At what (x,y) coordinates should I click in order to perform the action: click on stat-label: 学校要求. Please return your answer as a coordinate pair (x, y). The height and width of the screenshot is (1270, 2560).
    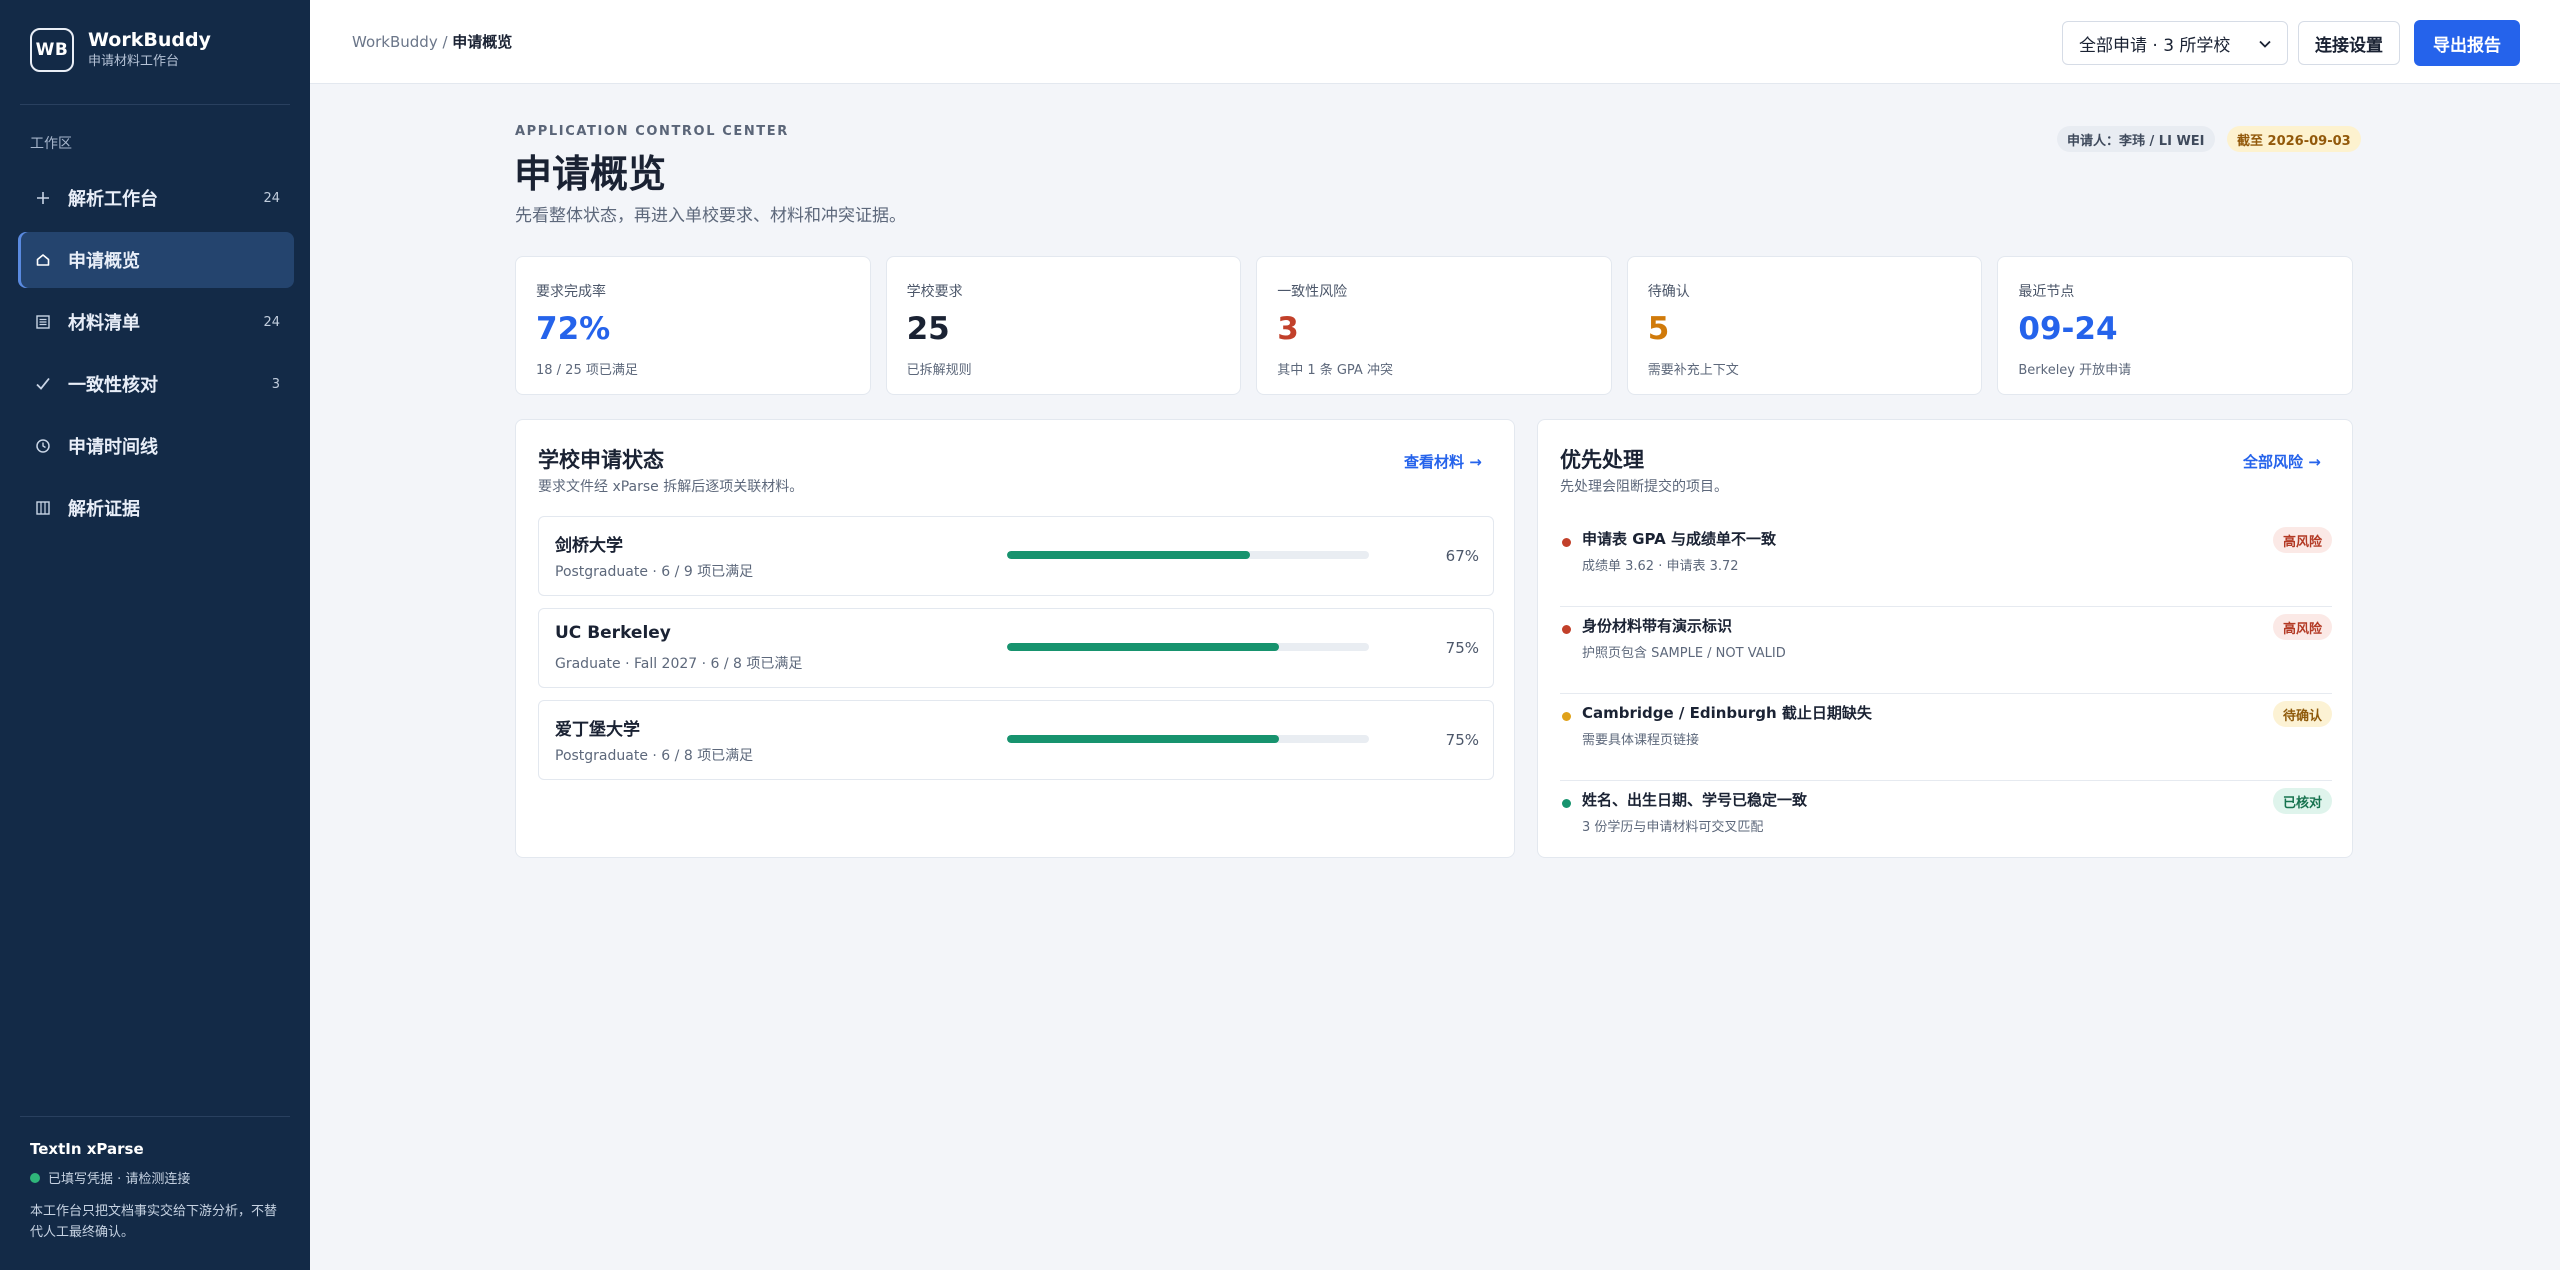
    Looking at the image, I should click on (934, 292).